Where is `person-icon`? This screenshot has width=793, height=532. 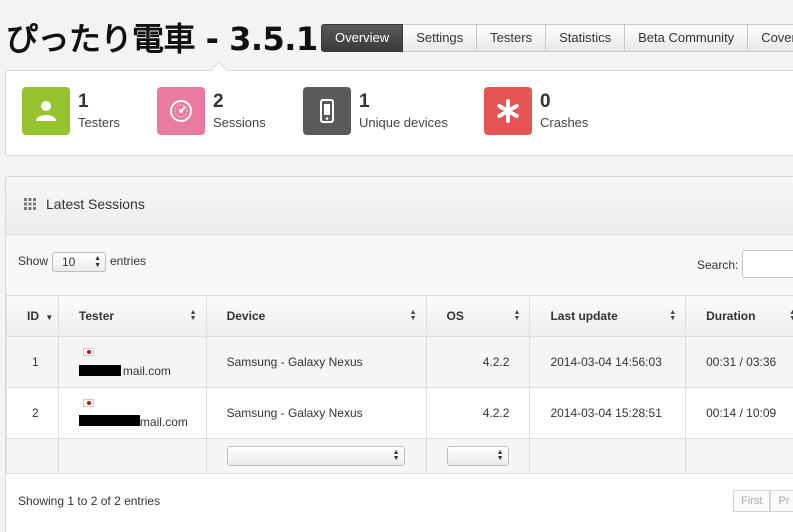 person-icon is located at coordinates (46, 111).